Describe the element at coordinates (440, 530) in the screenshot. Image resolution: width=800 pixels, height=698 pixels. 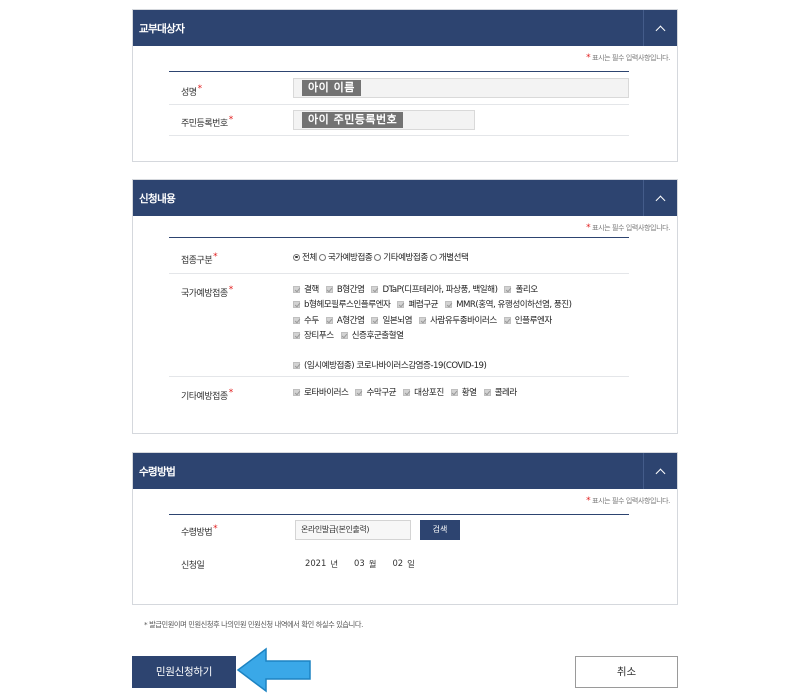
I see `search-button: 검색` at that location.